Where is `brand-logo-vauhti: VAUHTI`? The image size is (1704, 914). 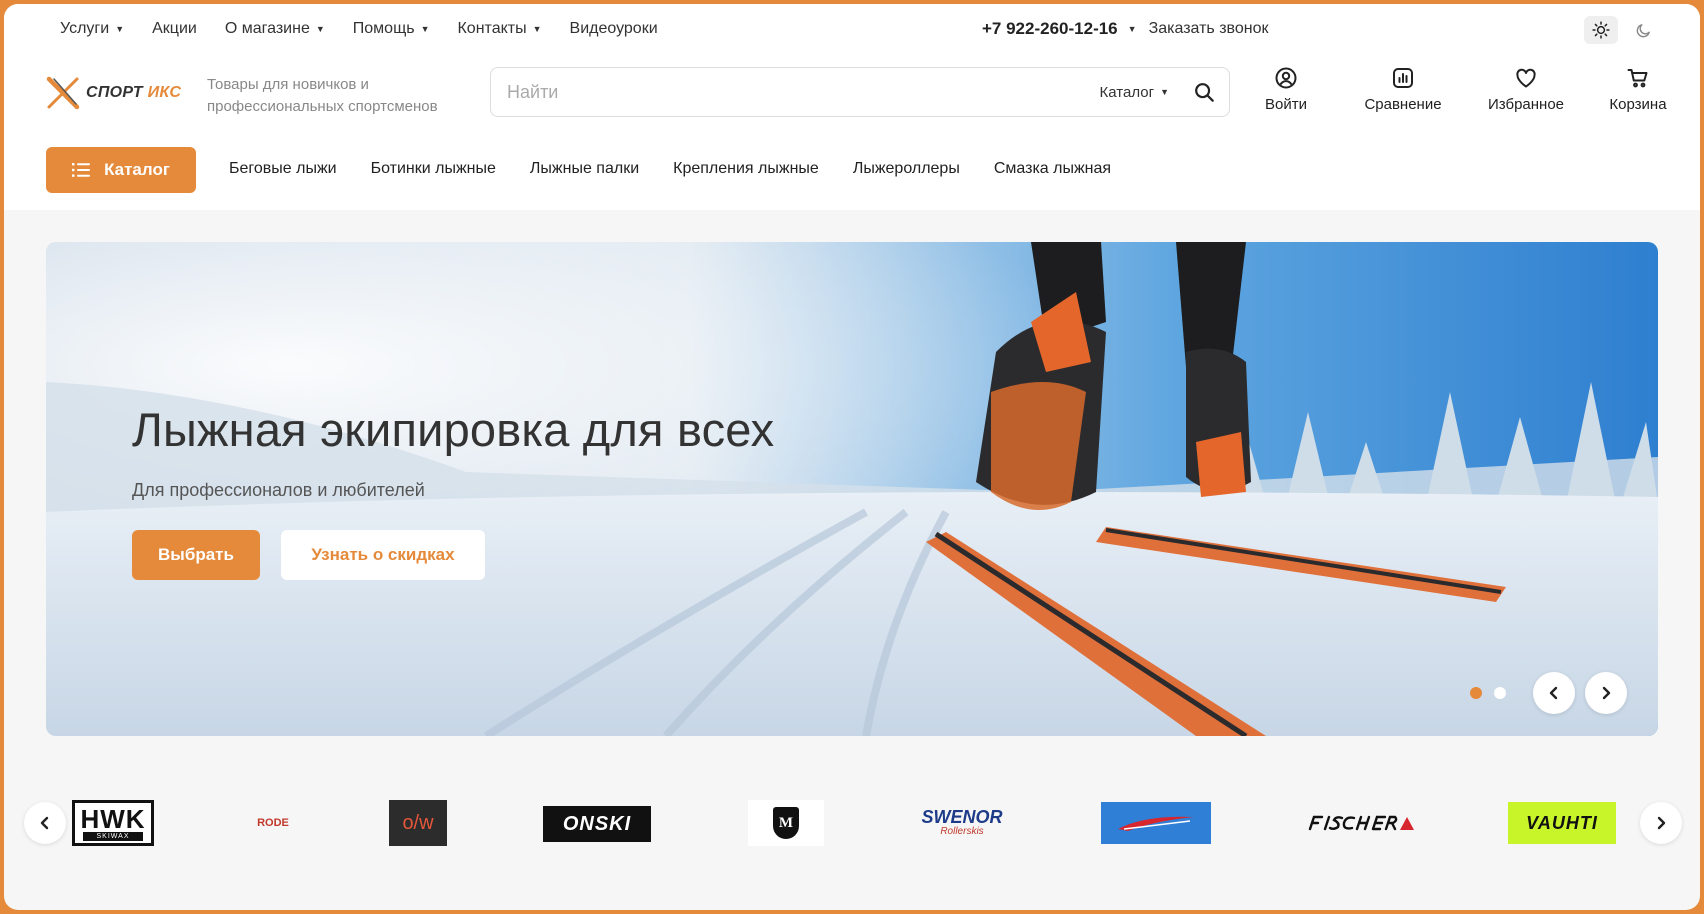 brand-logo-vauhti: VAUHTI is located at coordinates (1562, 823).